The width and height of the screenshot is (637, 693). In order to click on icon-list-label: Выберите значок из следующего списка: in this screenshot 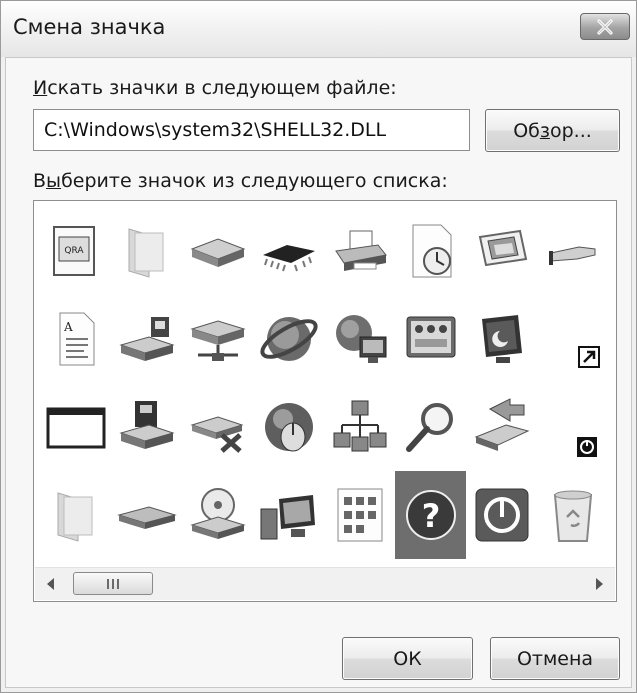, I will do `click(240, 181)`.